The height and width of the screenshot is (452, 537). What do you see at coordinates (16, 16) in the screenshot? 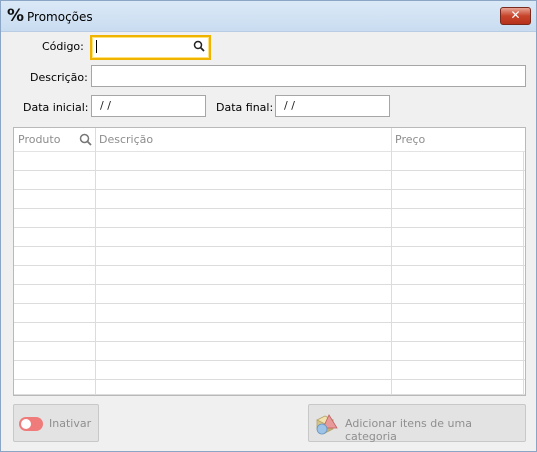
I see `percent-icon: %` at bounding box center [16, 16].